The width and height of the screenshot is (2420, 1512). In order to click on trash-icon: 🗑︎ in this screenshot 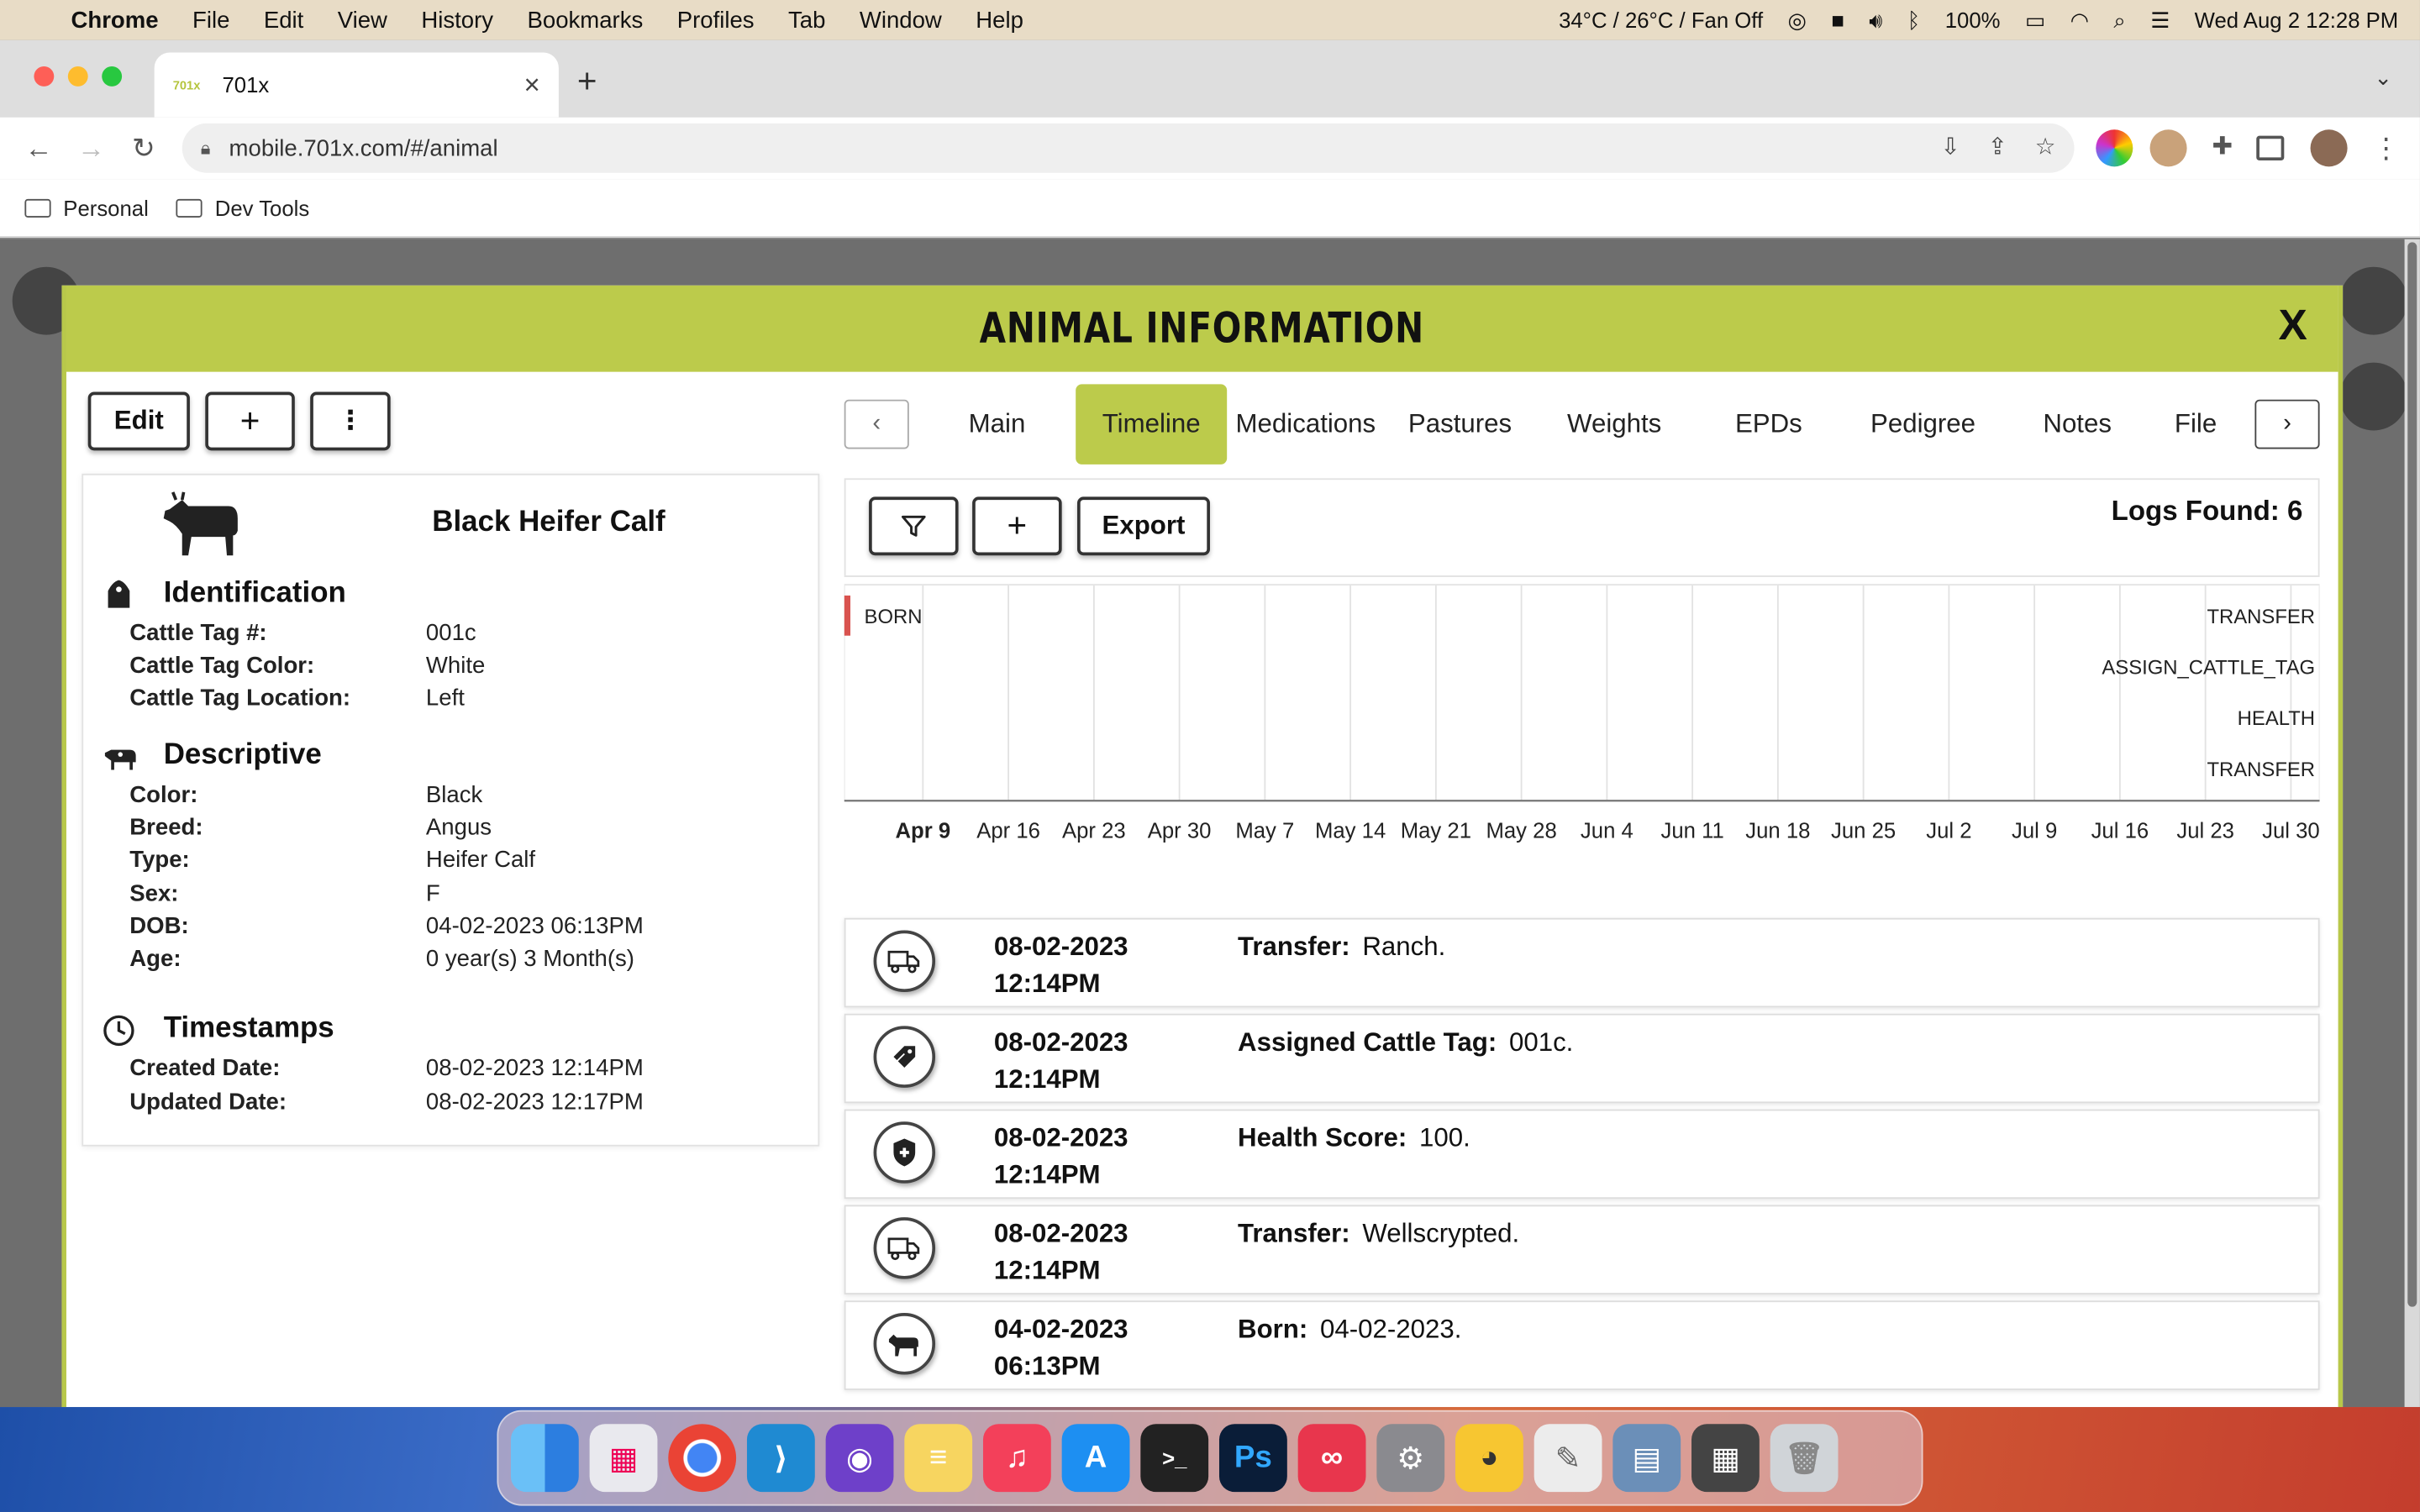, I will do `click(1804, 1458)`.